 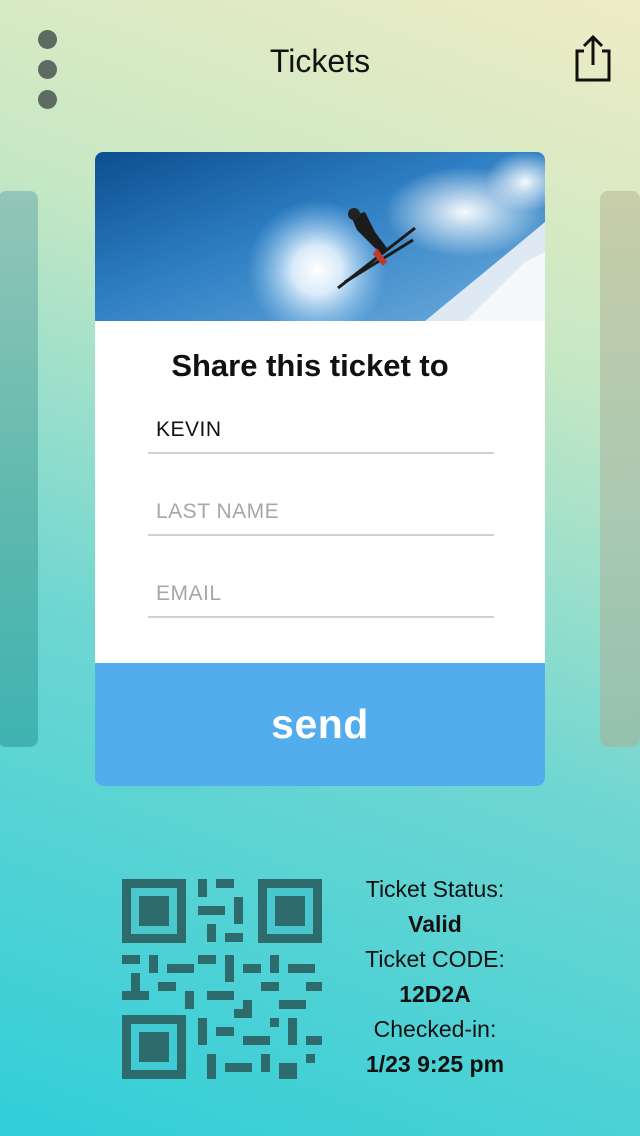 I want to click on send-button: send, so click(x=320, y=724).